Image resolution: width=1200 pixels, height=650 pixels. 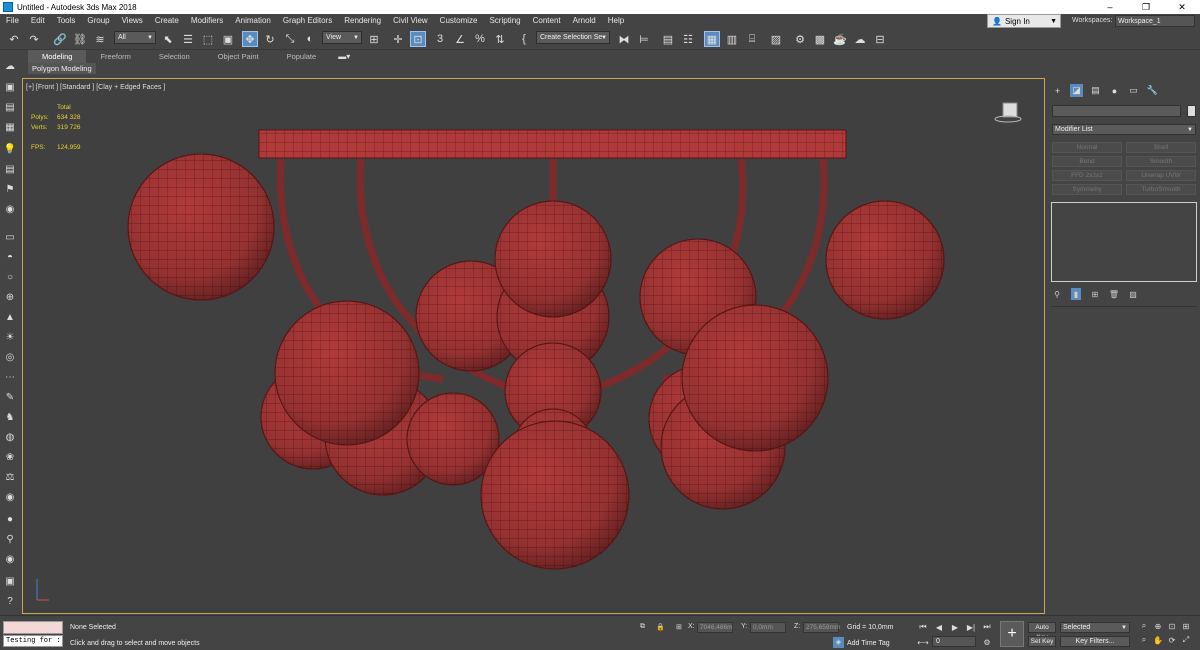 I want to click on particles-icon: ⋯, so click(x=10, y=377).